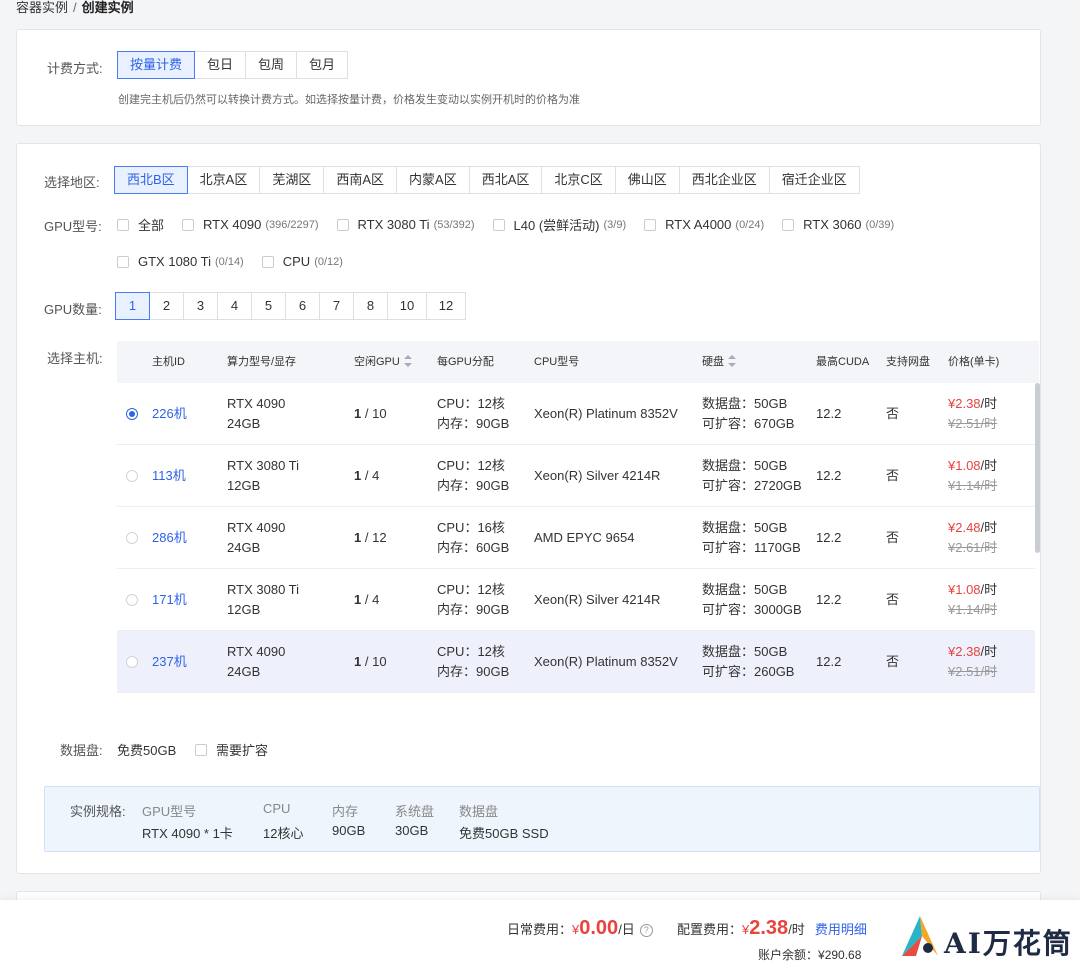 This screenshot has height=965, width=1080. What do you see at coordinates (169, 414) in the screenshot?
I see `host-id: 226机` at bounding box center [169, 414].